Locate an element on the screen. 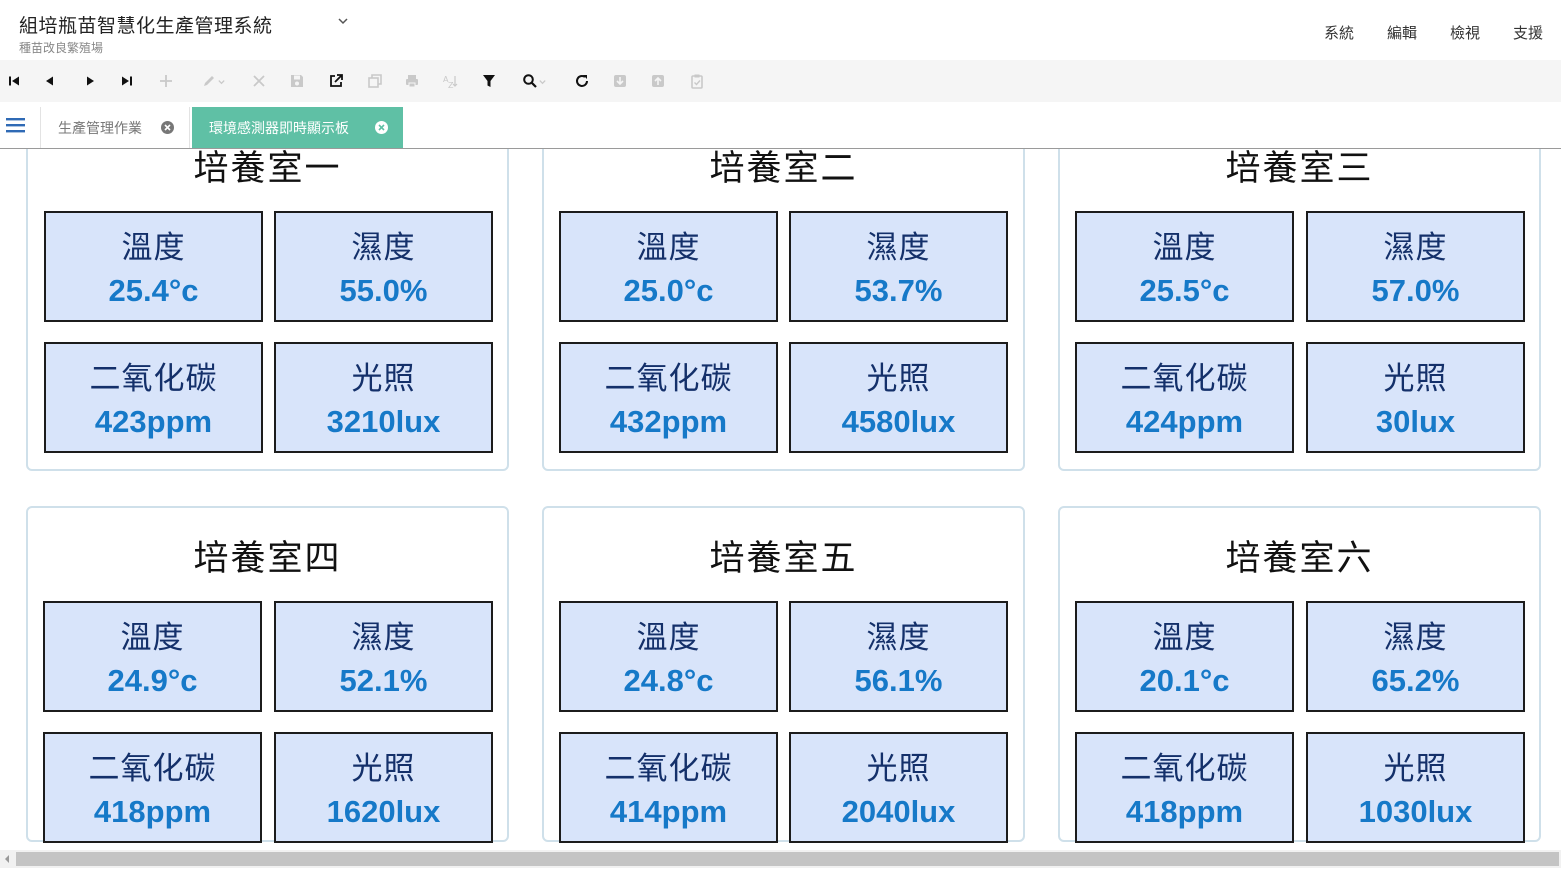  tab-label: 生產管理作業 is located at coordinates (100, 128).